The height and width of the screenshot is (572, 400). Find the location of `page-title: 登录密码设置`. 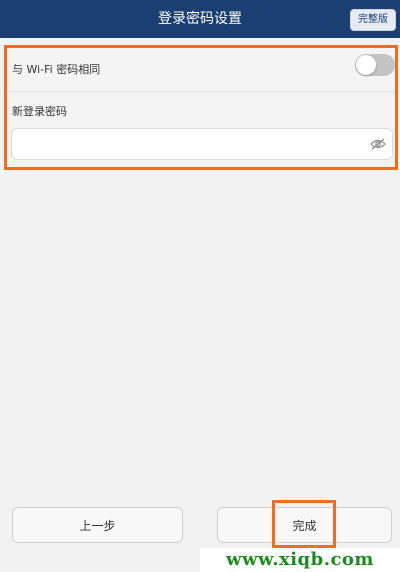

page-title: 登录密码设置 is located at coordinates (200, 19).